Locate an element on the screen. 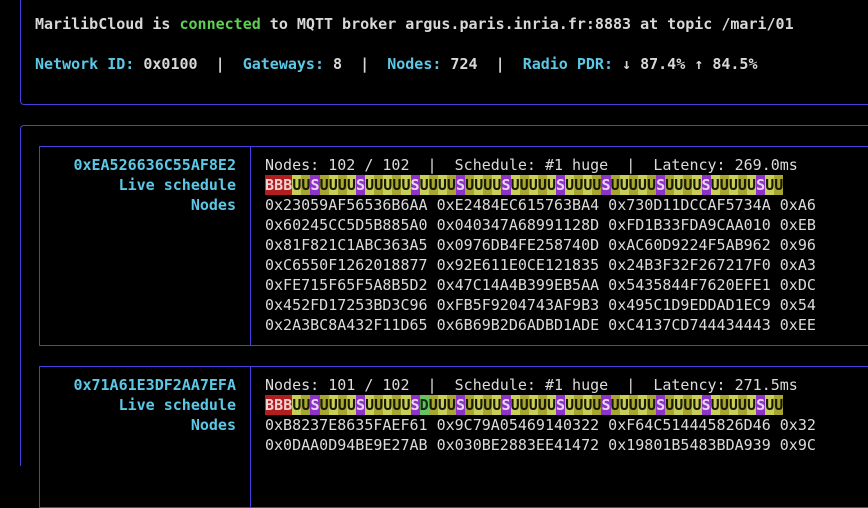 This screenshot has width=868, height=508. app-name: MarilibCloud is located at coordinates (89, 24).